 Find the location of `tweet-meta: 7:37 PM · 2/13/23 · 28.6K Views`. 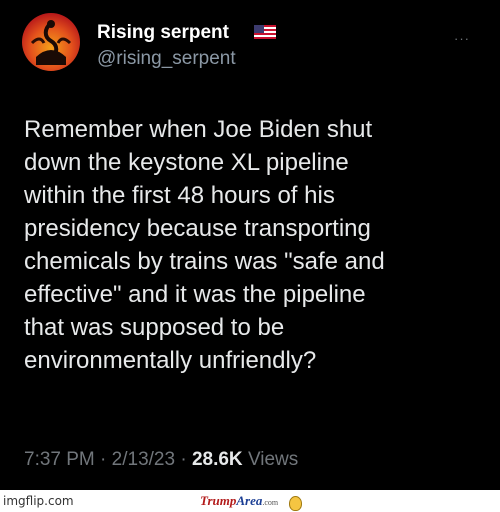

tweet-meta: 7:37 PM · 2/13/23 · 28.6K Views is located at coordinates (161, 460).